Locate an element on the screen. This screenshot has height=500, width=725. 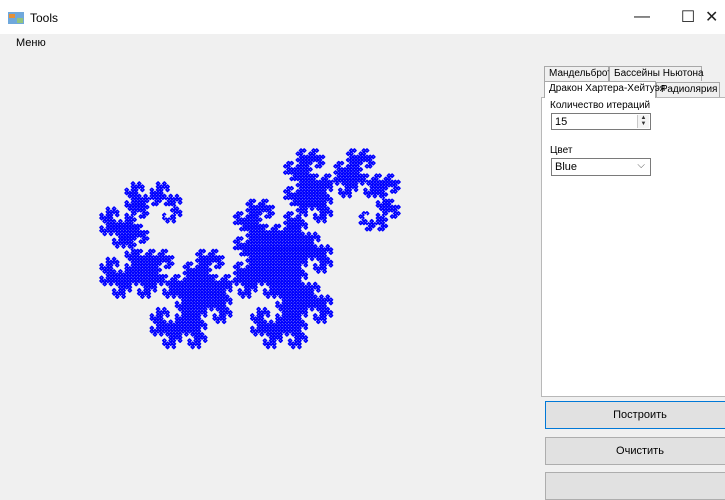
app-icon is located at coordinates (16, 18).